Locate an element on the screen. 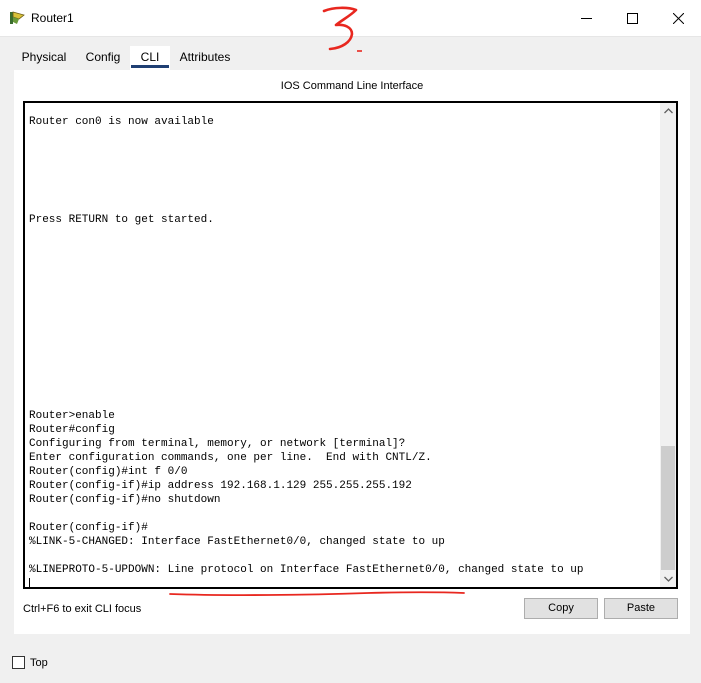  scroll-thumb is located at coordinates (668, 508).